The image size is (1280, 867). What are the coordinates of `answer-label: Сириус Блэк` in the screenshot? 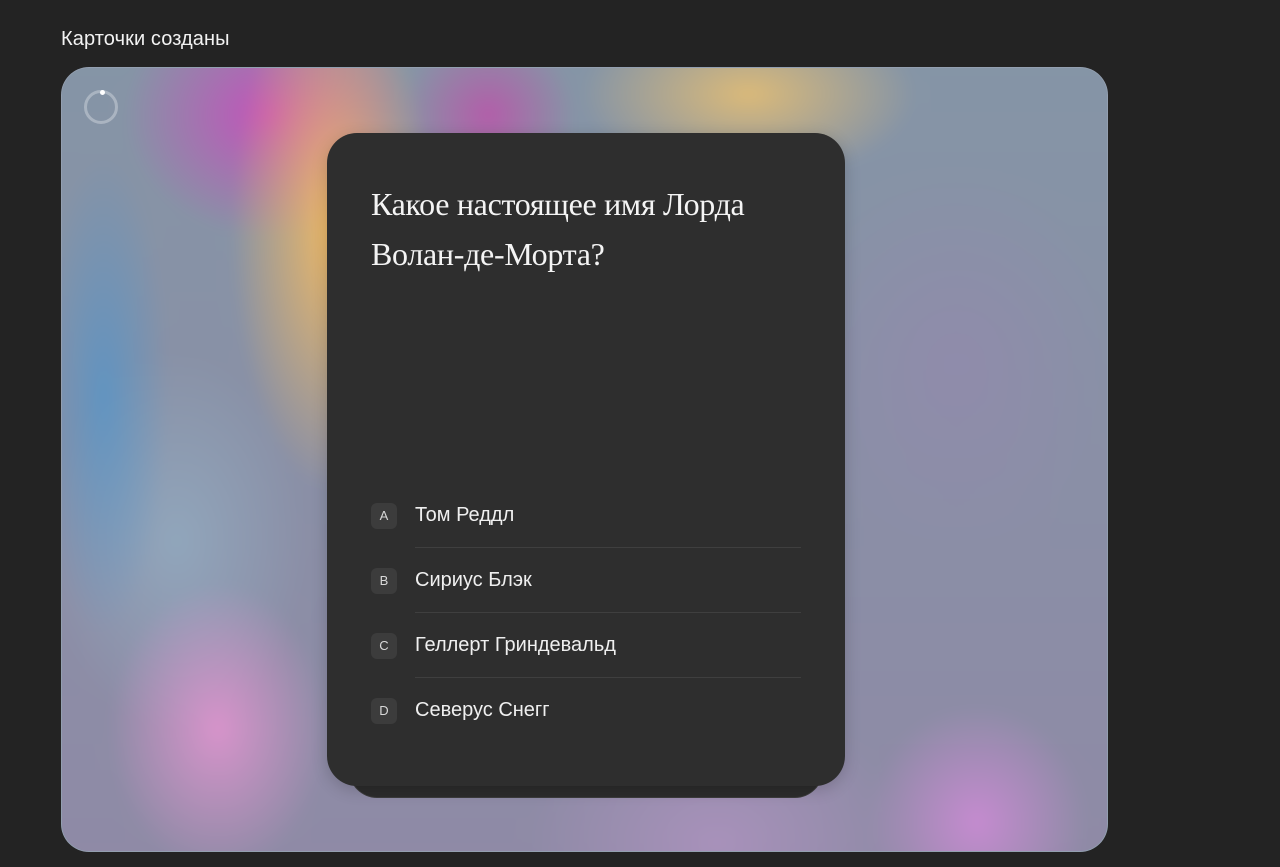 It's located at (473, 580).